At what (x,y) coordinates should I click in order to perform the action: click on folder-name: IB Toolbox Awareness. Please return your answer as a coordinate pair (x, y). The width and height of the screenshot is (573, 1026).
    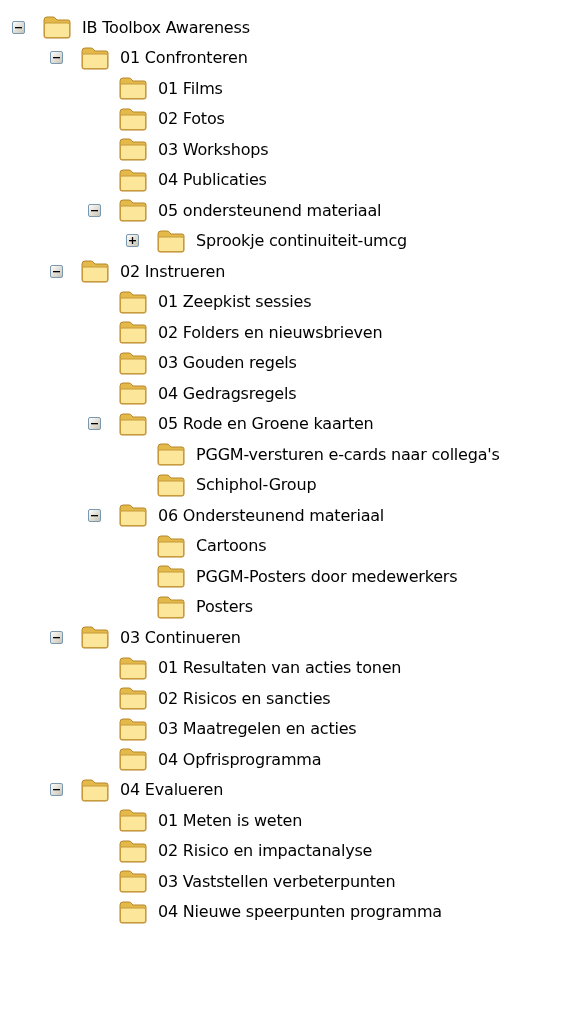
    Looking at the image, I should click on (166, 27).